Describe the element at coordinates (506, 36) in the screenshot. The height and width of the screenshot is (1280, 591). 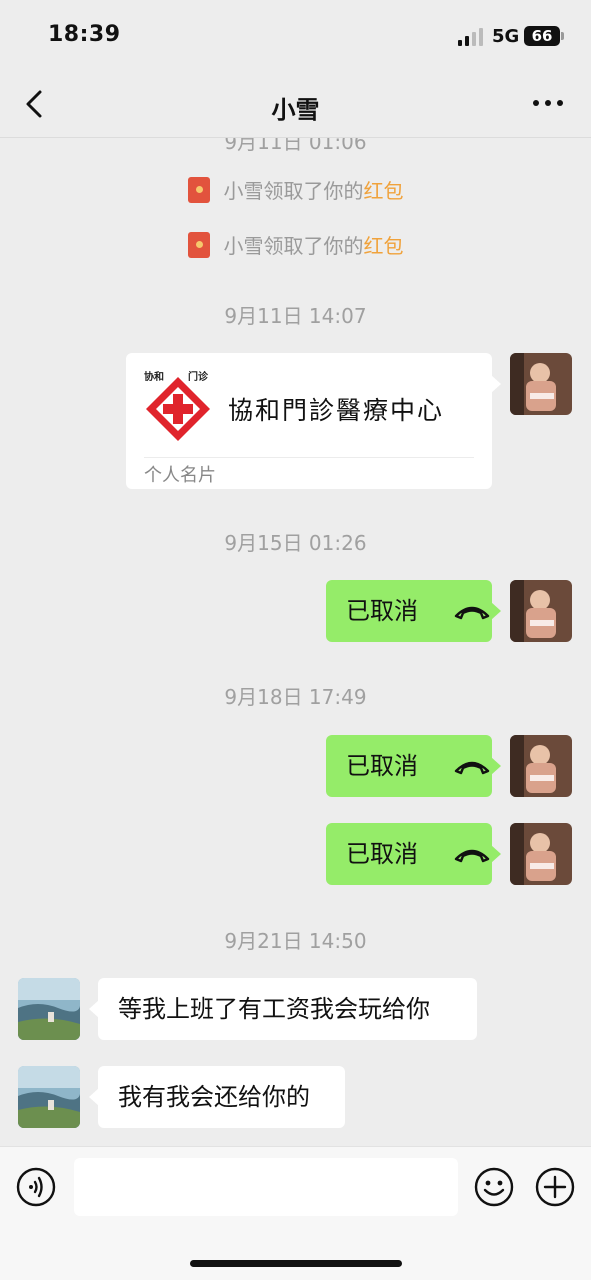
I see `network-type: 5G` at that location.